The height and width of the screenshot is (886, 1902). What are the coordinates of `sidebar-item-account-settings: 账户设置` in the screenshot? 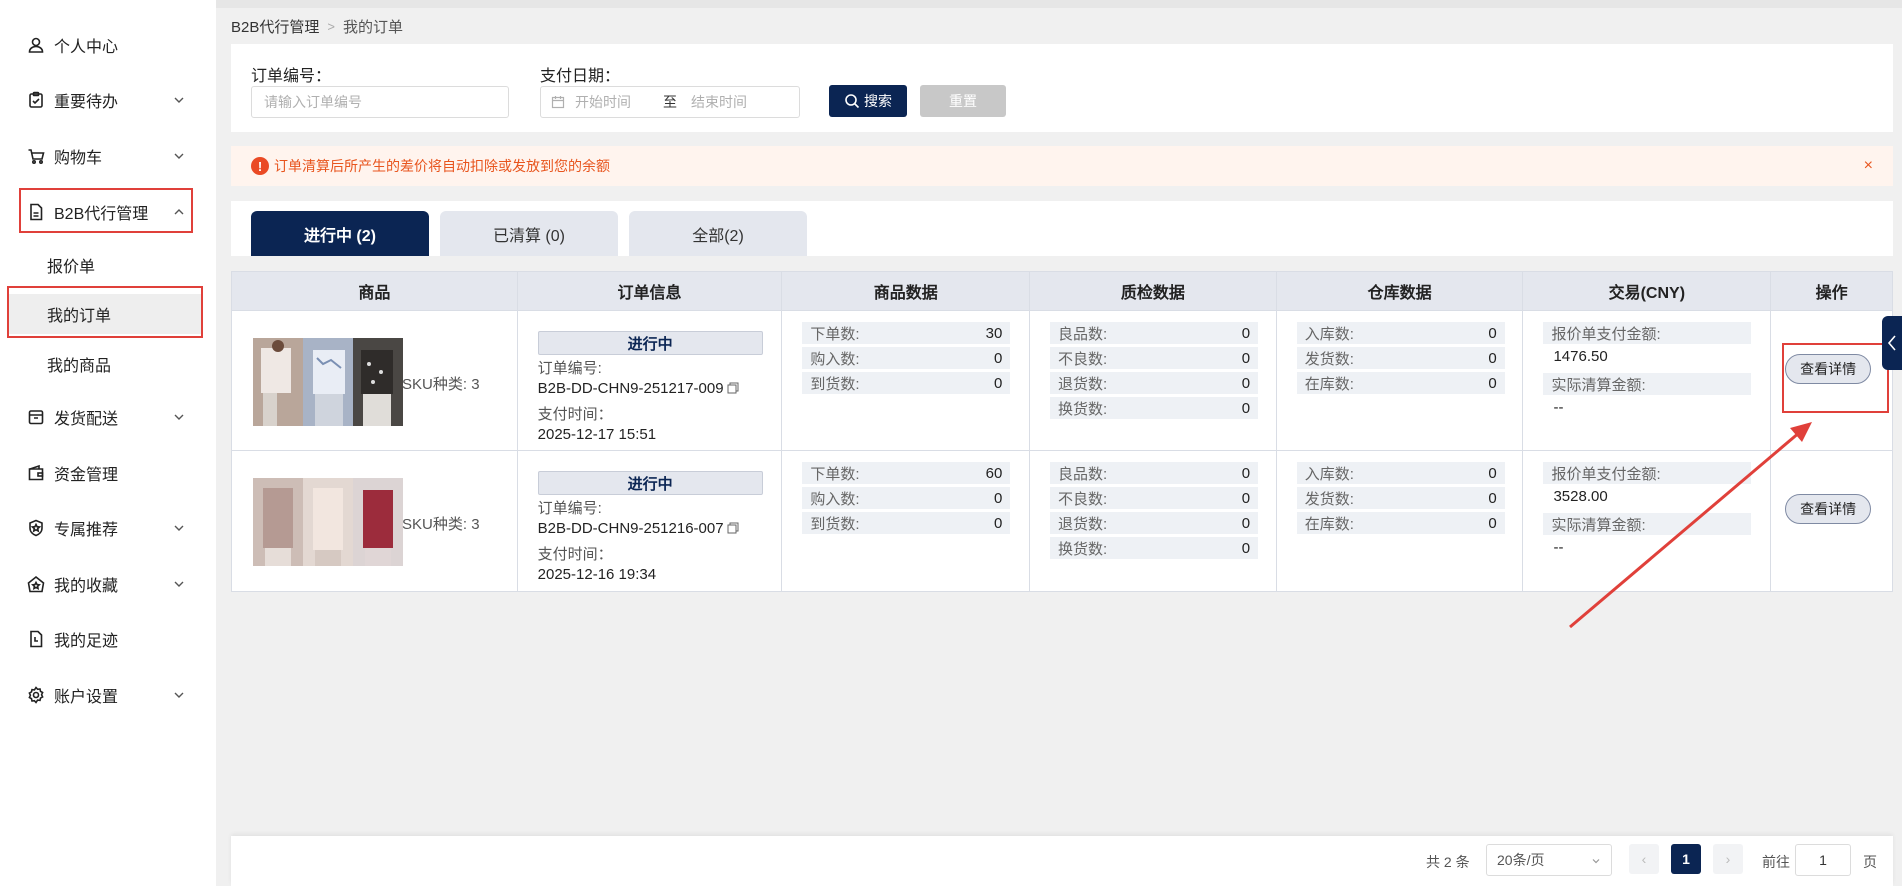 It's located at (108, 695).